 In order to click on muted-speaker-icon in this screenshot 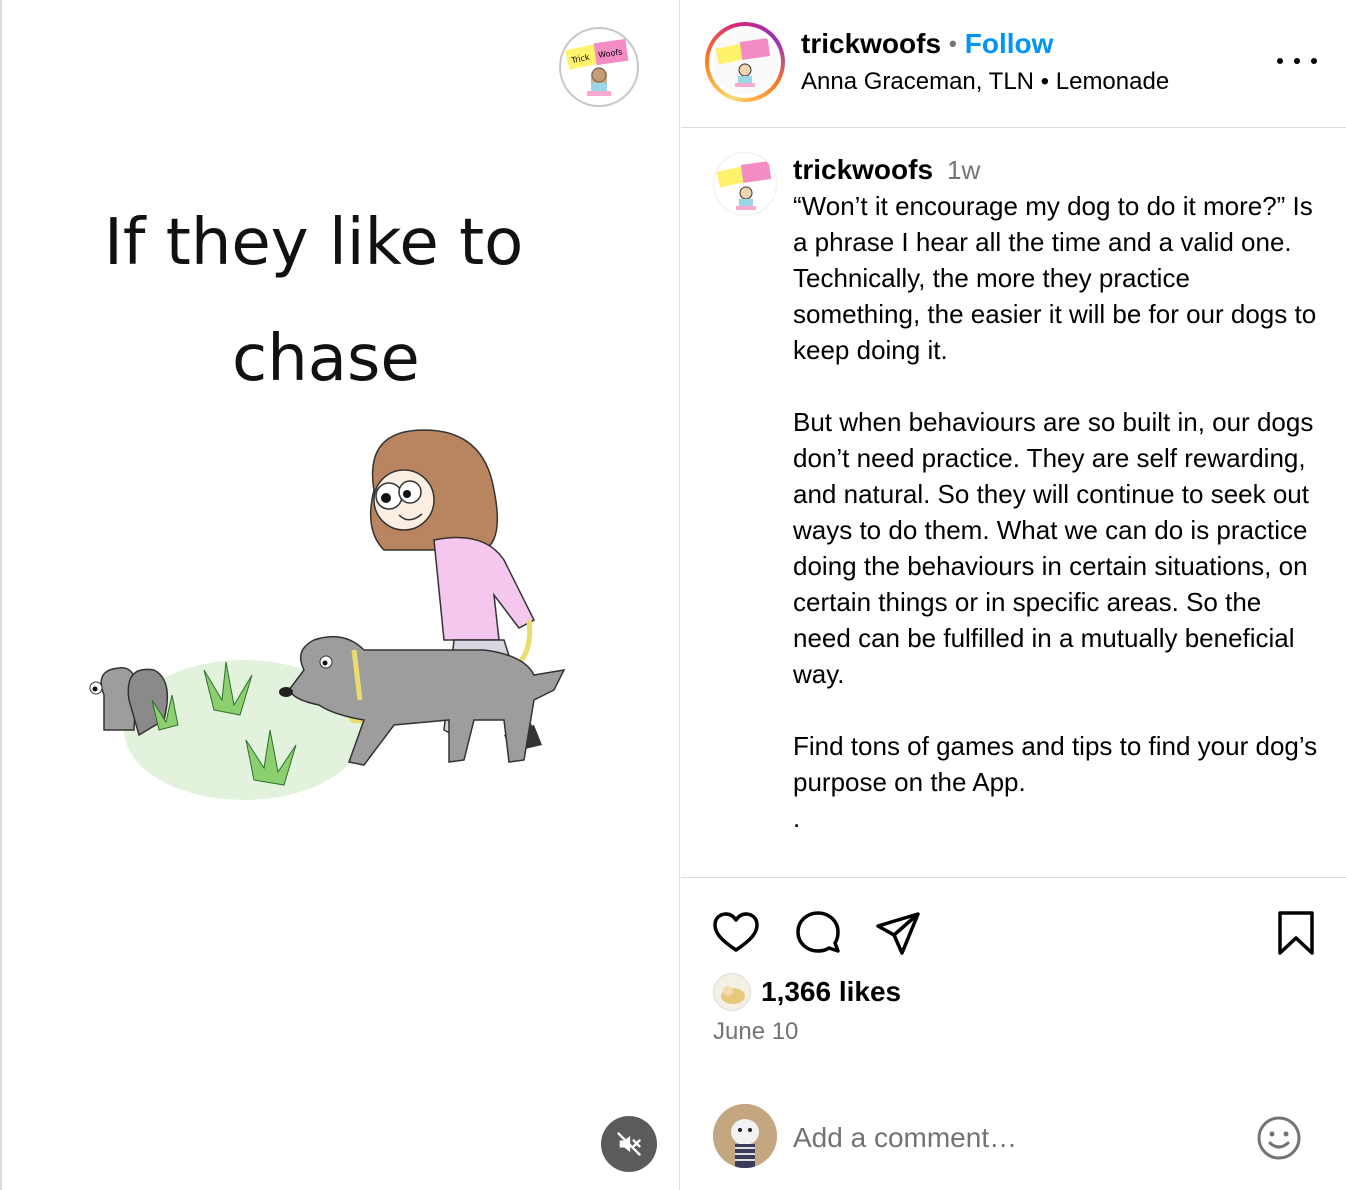, I will do `click(629, 1144)`.